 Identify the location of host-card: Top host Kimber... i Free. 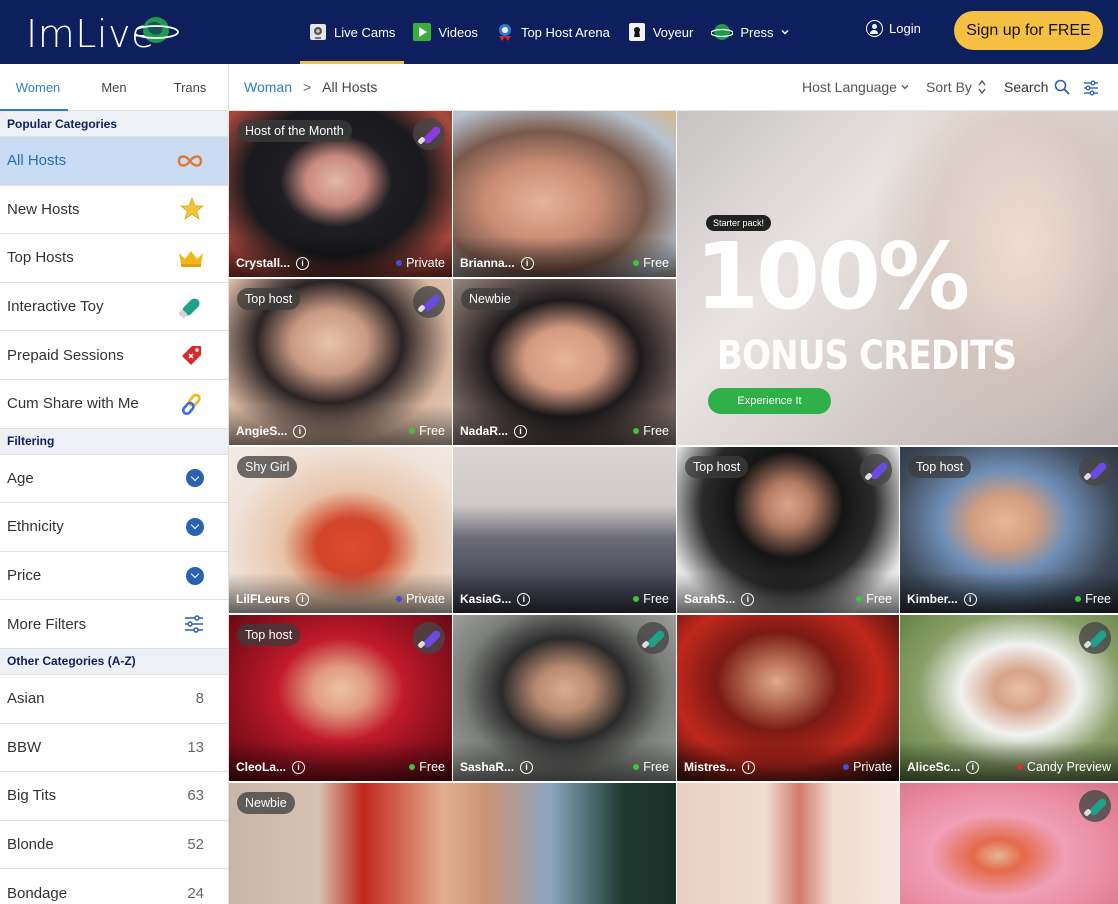
(1009, 530).